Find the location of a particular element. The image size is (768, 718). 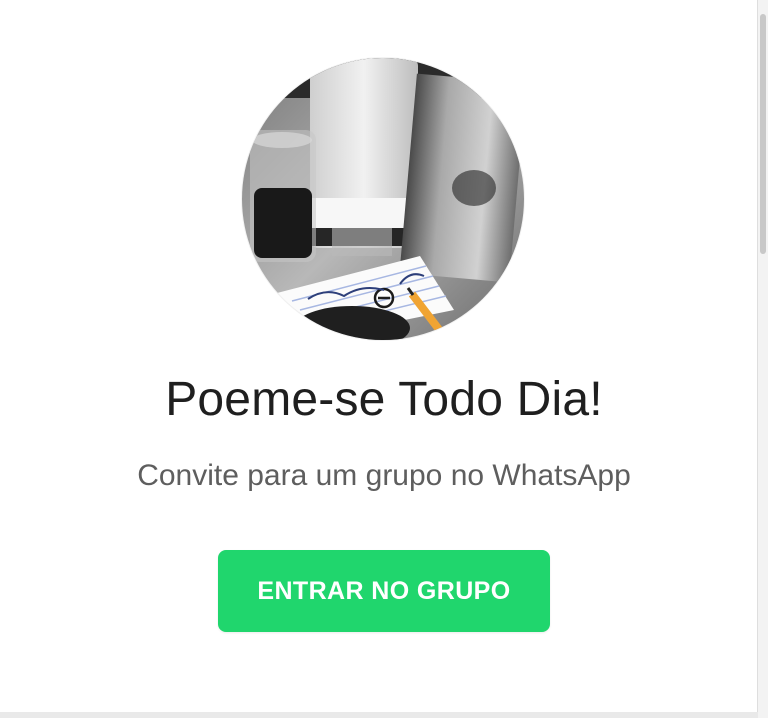

join-group-button: ENTRAR NO GRUPO is located at coordinates (384, 591).